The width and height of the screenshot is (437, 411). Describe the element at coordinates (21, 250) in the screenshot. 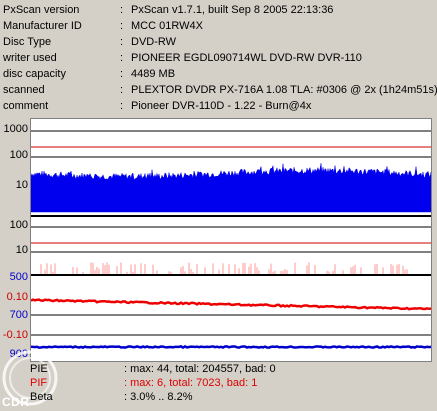

I see `pif-tick-10: 10` at that location.